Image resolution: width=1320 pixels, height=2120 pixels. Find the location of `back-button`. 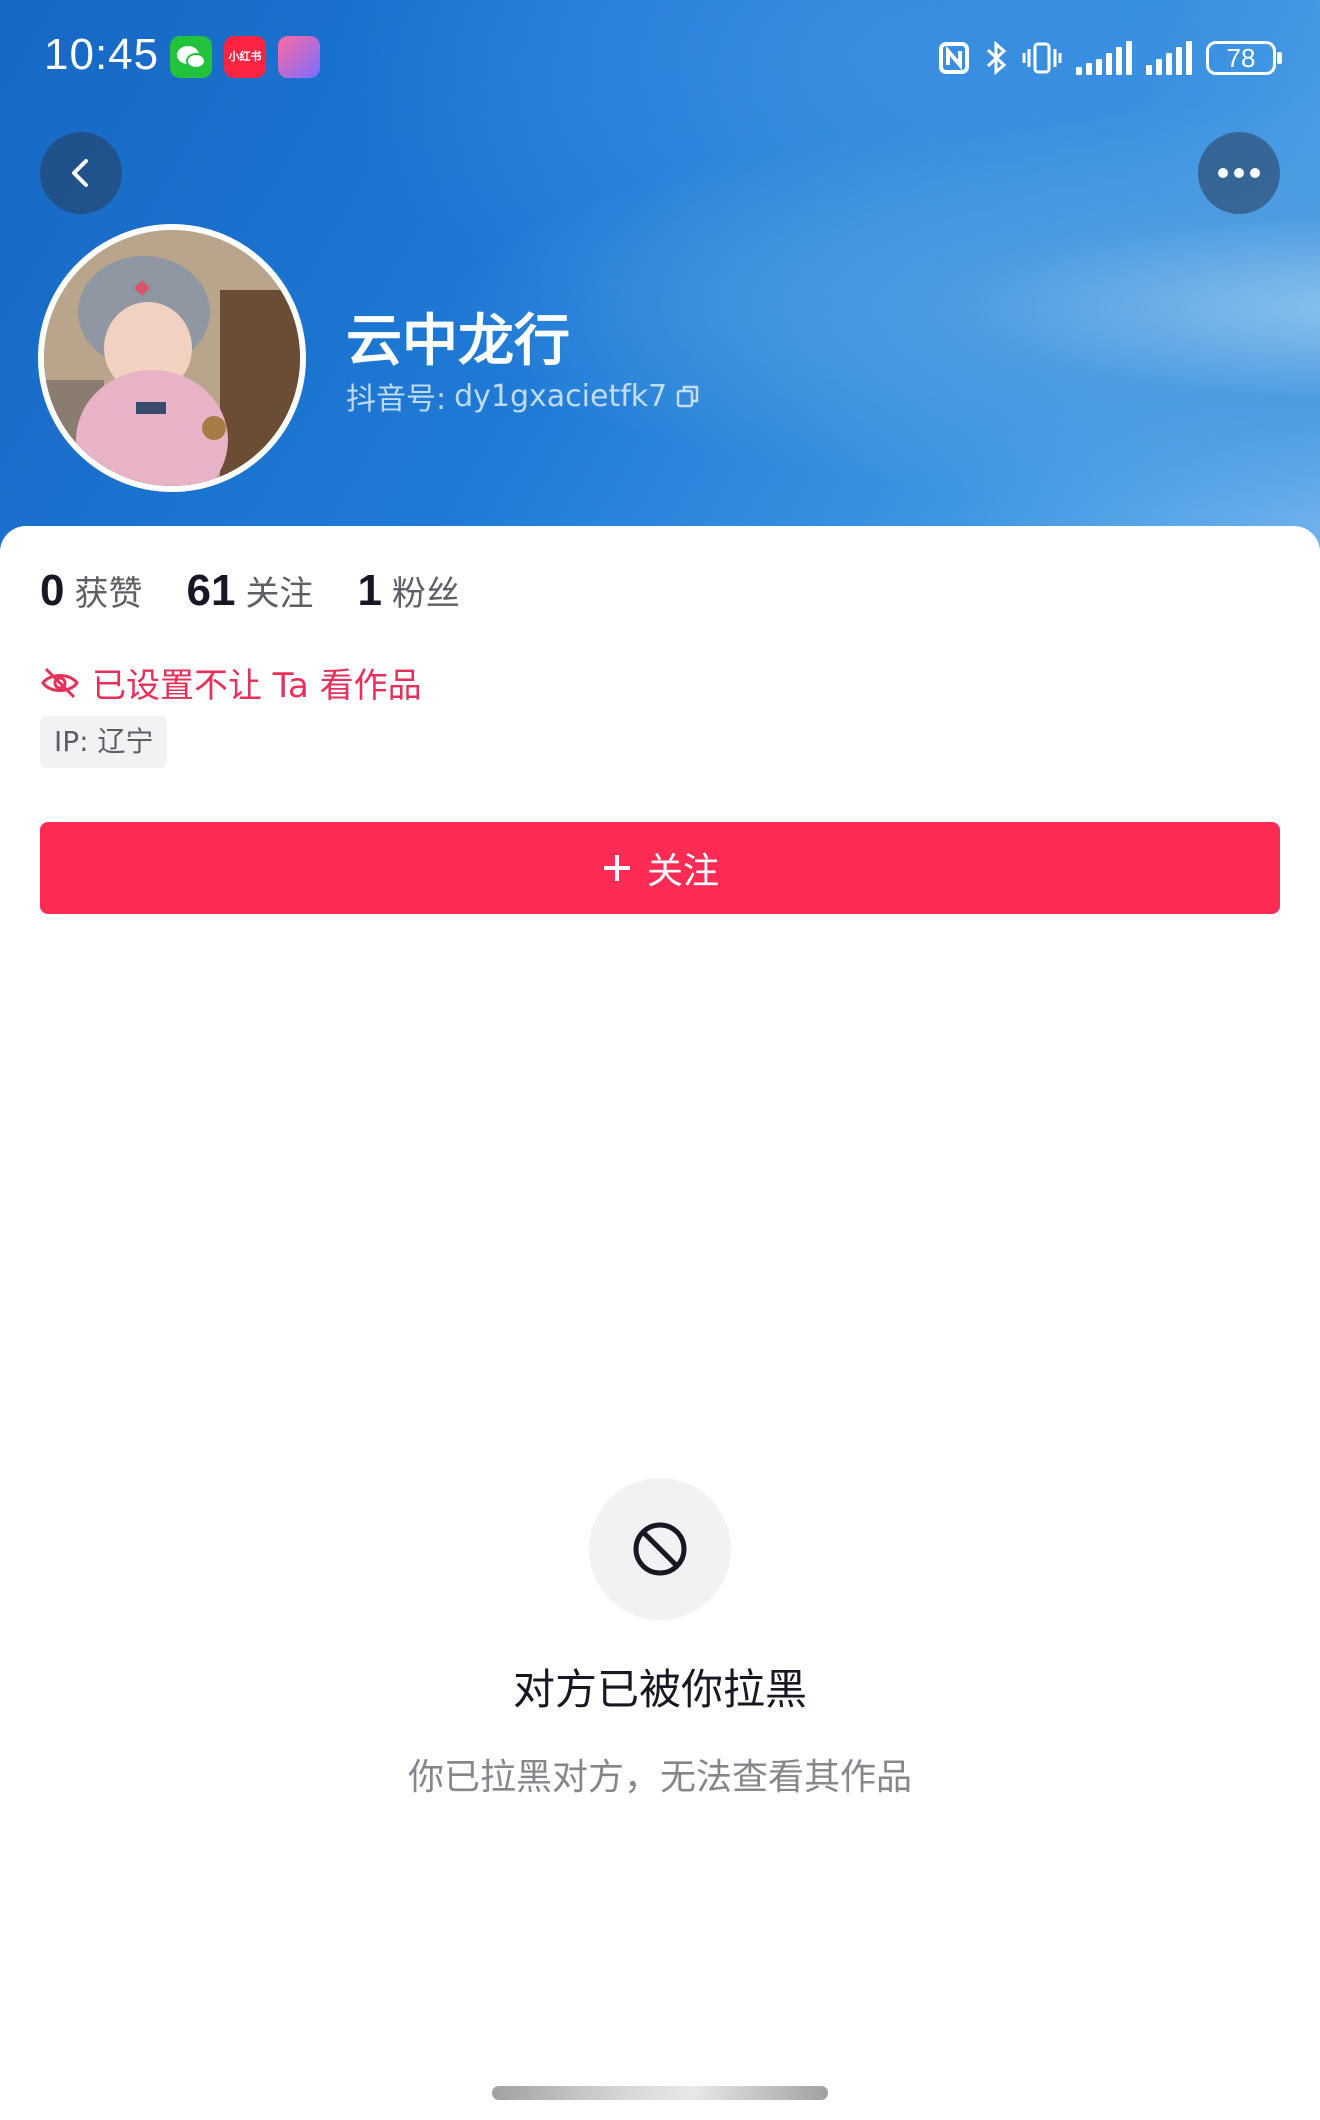

back-button is located at coordinates (81, 173).